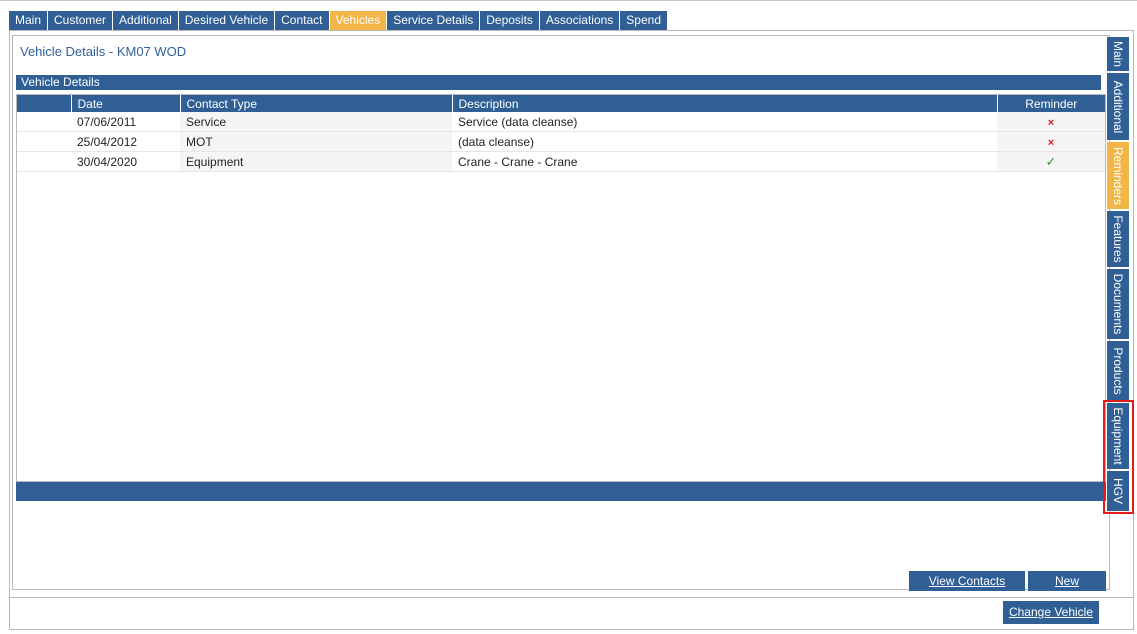 The image size is (1137, 634). What do you see at coordinates (1118, 457) in the screenshot?
I see `highlight-box` at bounding box center [1118, 457].